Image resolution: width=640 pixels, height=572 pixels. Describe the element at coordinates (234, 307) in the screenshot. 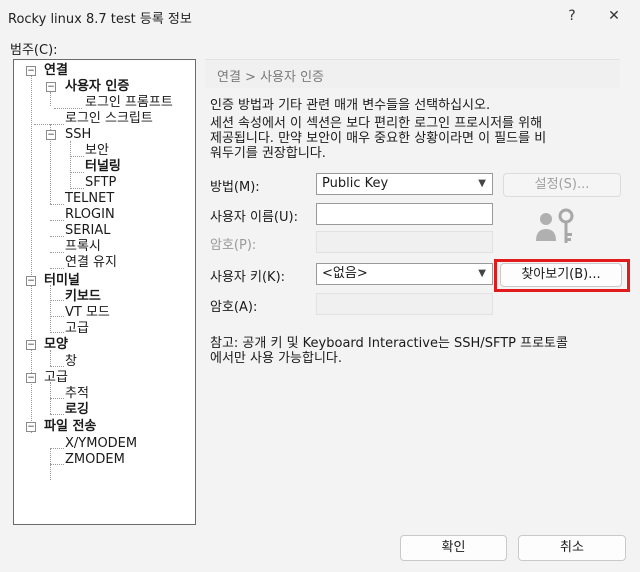

I see `passphrase-label: 암호(A):` at that location.